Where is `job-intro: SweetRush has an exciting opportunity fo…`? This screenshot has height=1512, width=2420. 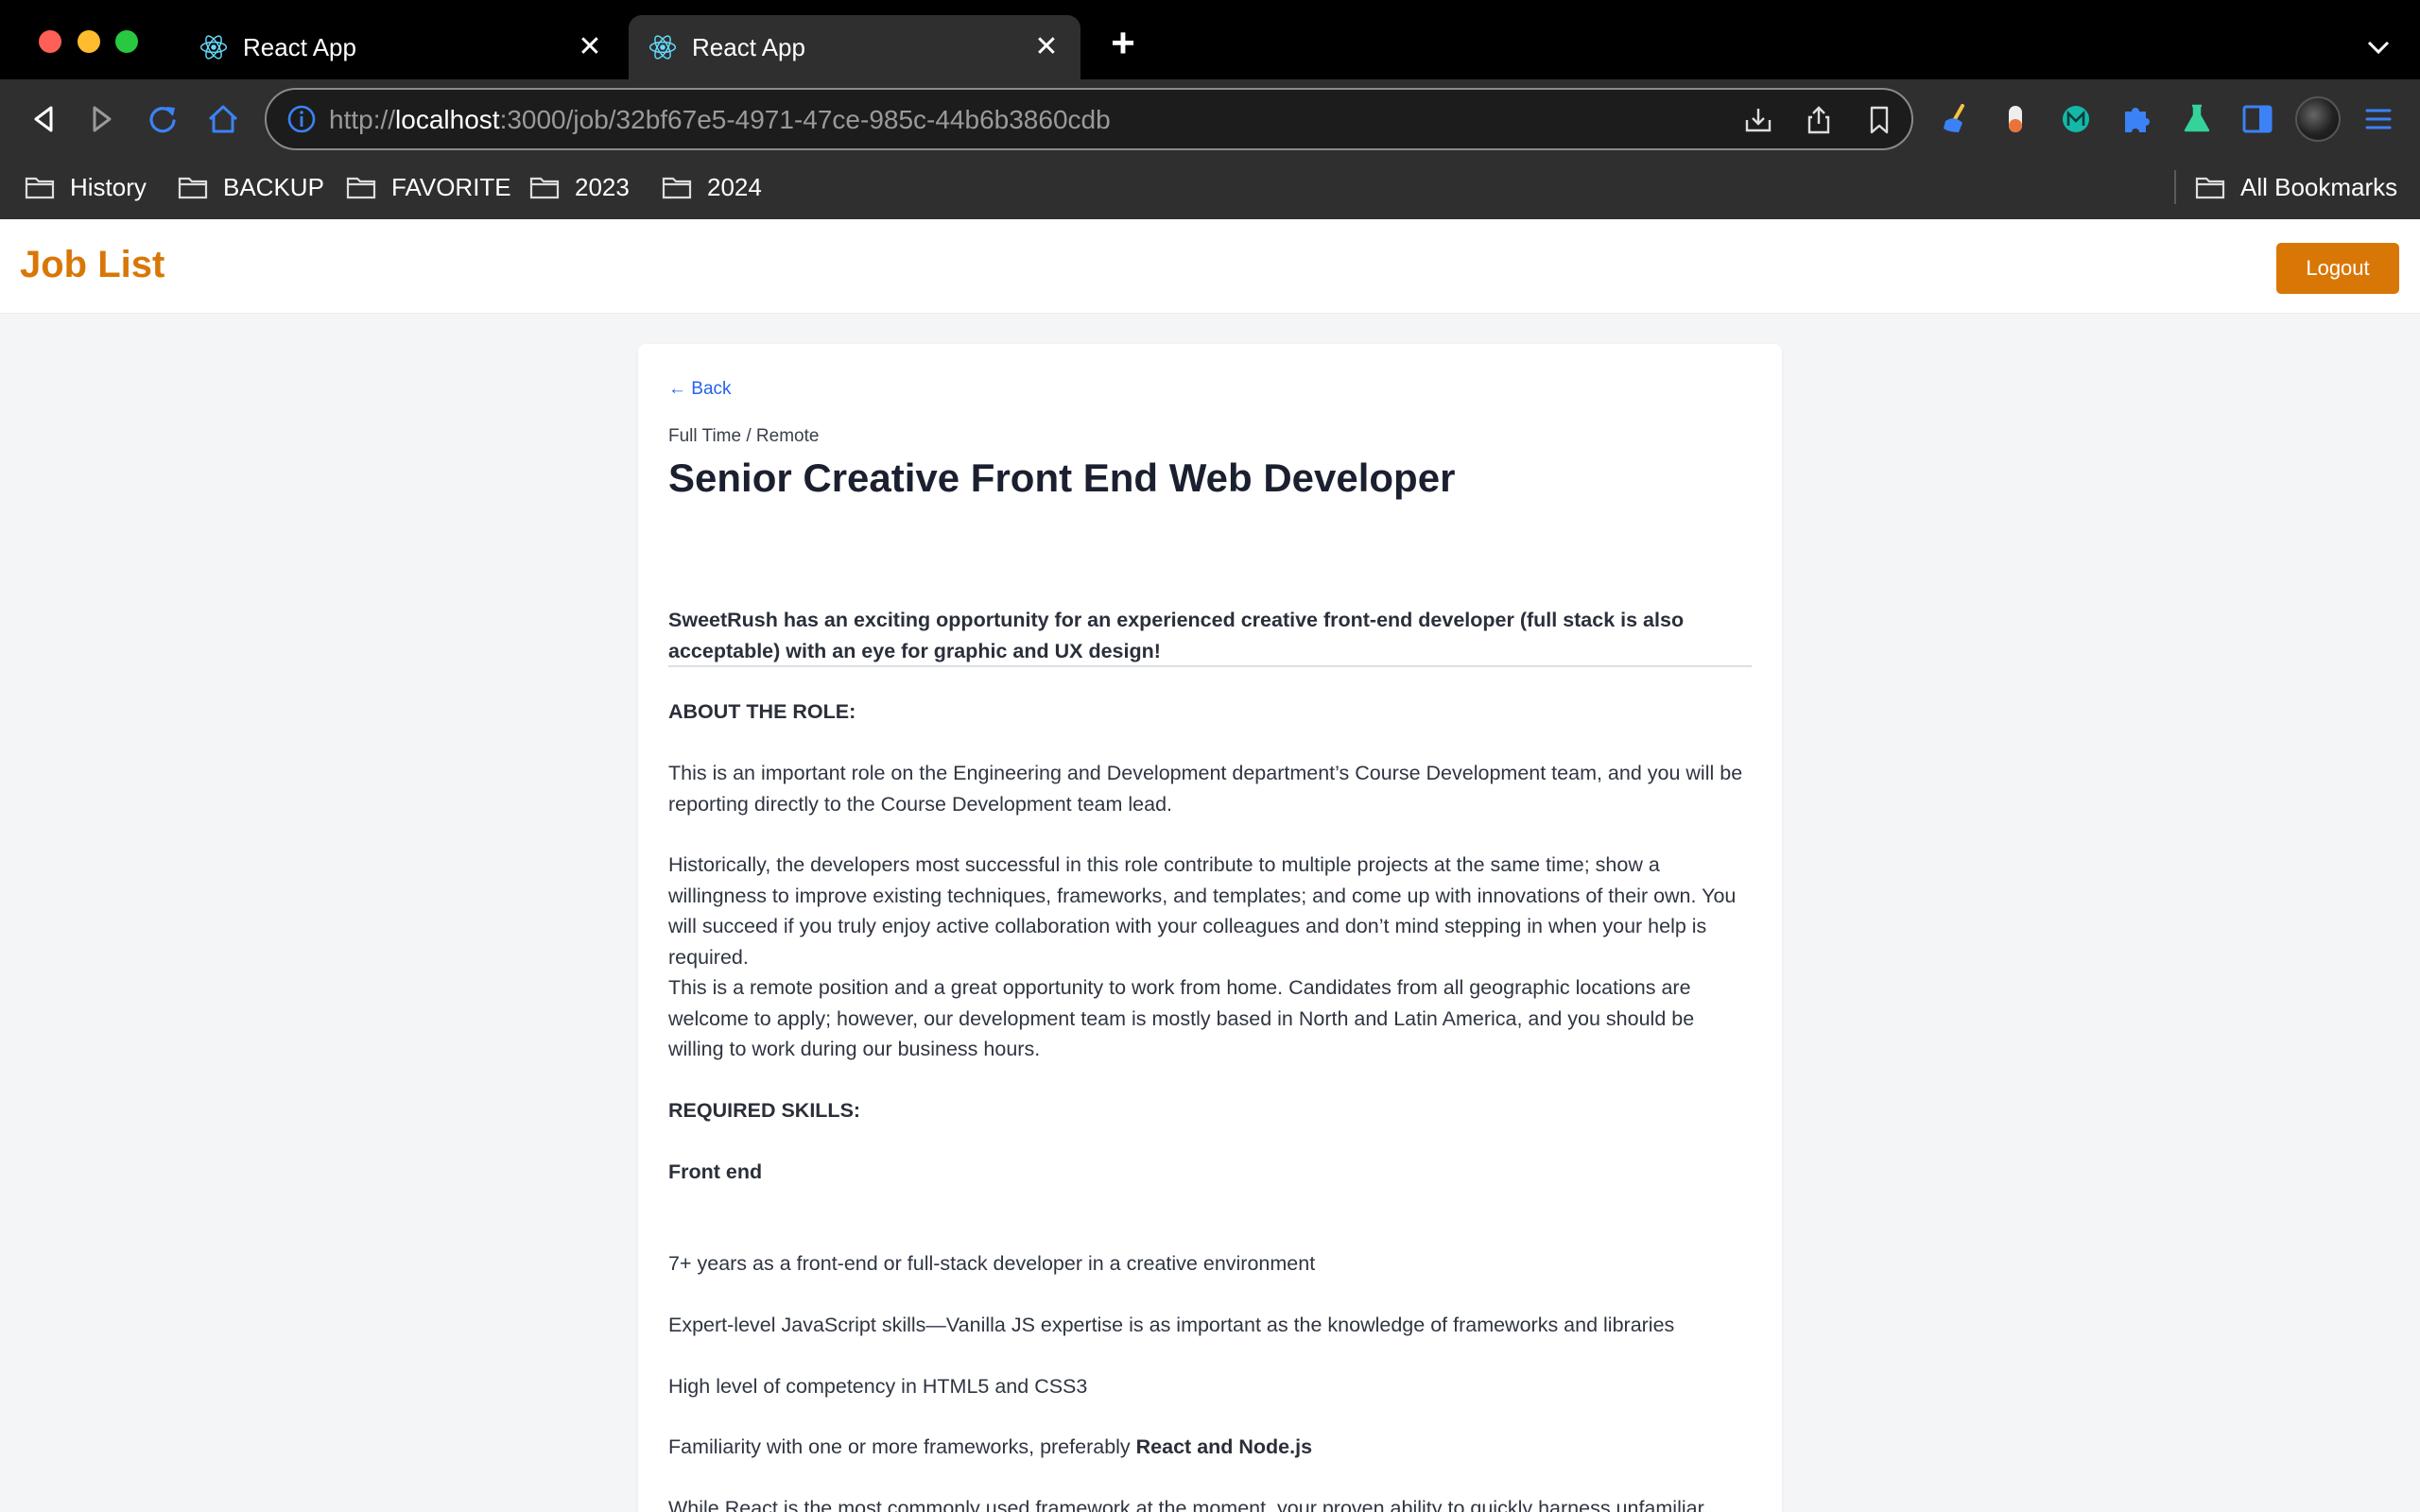
job-intro: SweetRush has an exciting opportunity fo… is located at coordinates (1176, 635).